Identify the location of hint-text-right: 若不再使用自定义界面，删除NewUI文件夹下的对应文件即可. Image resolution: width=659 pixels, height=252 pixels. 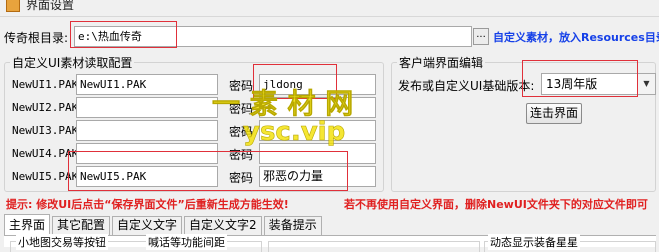
(496, 204).